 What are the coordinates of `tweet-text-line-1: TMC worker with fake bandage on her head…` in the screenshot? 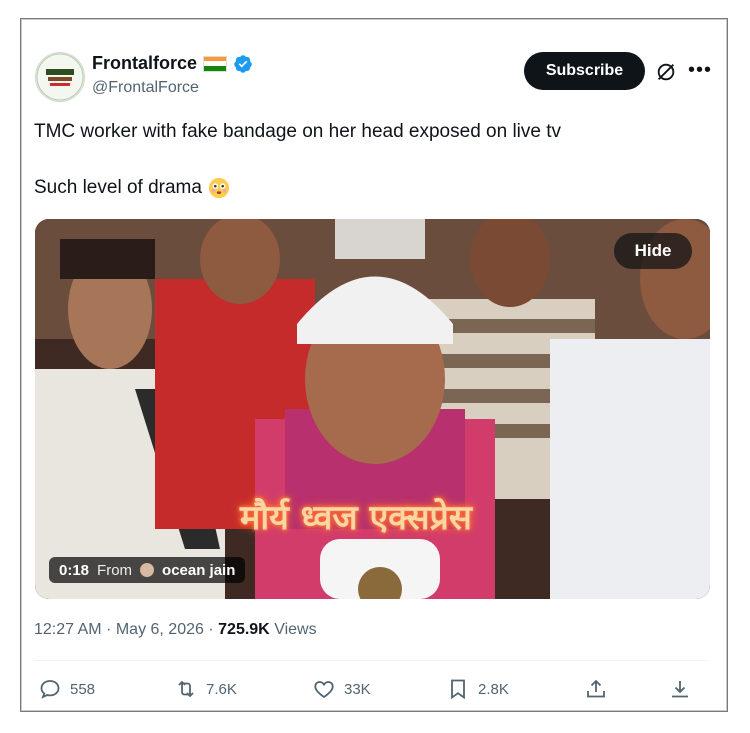 It's located at (298, 131).